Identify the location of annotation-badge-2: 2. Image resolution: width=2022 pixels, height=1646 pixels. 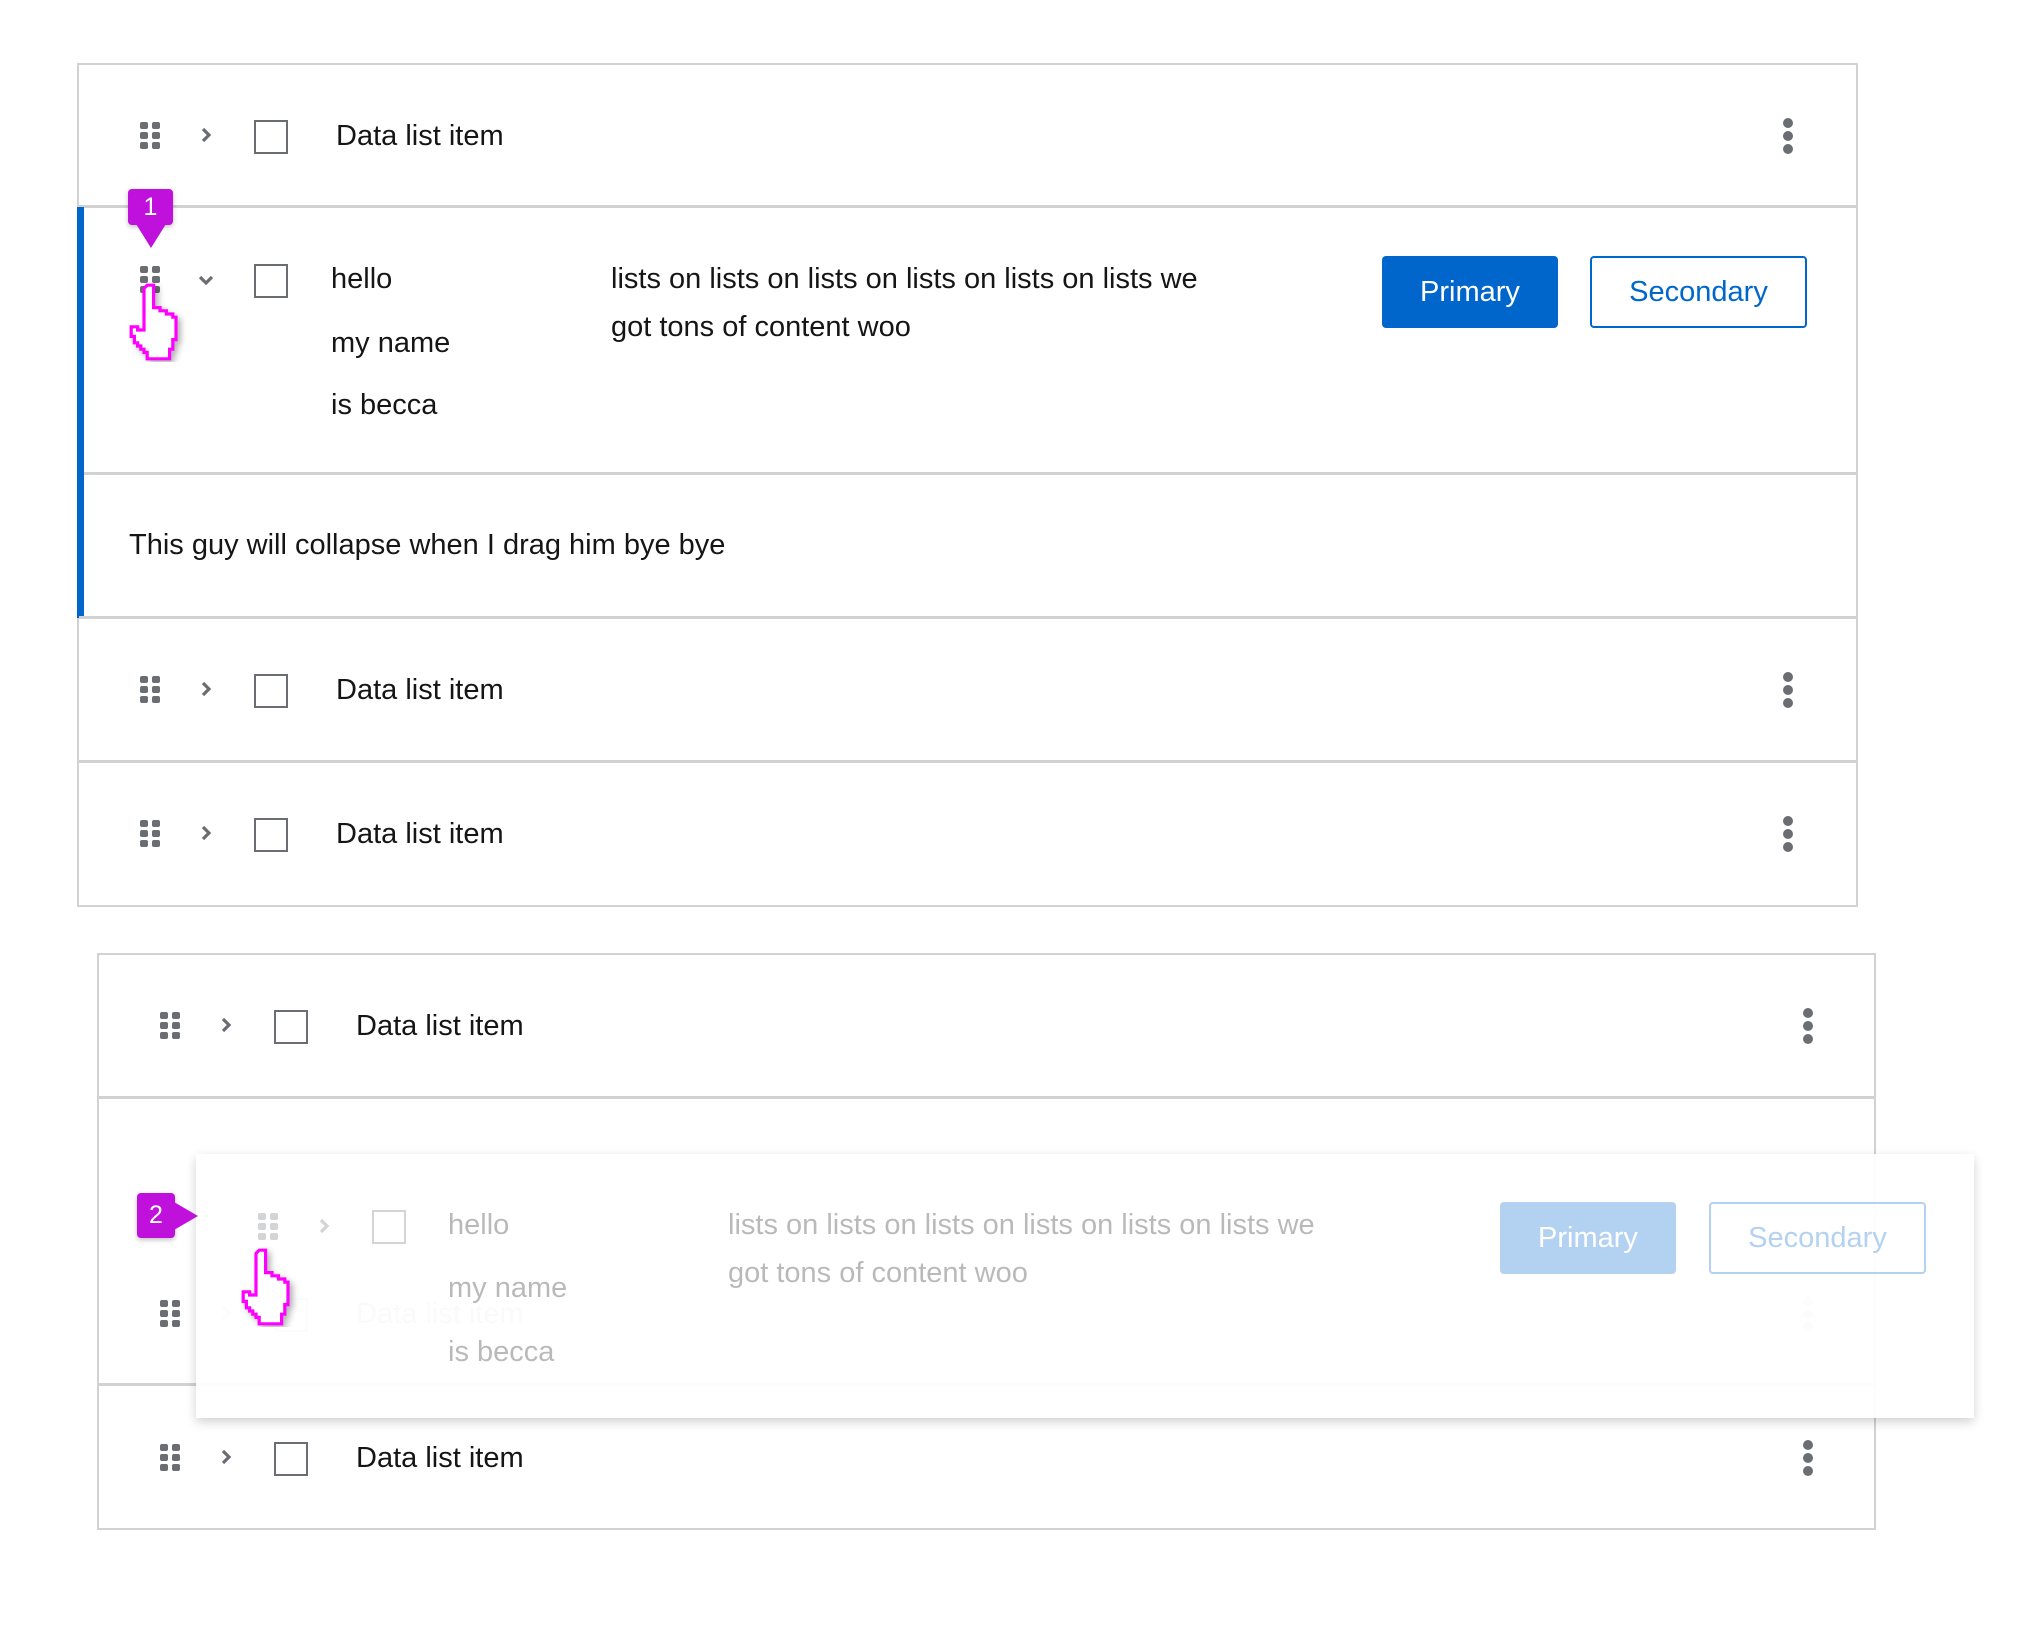
(156, 1215).